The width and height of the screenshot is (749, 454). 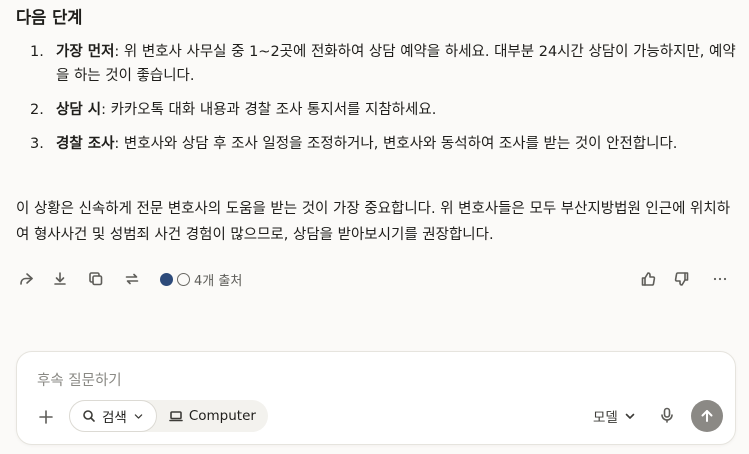 What do you see at coordinates (60, 279) in the screenshot?
I see `download-icon` at bounding box center [60, 279].